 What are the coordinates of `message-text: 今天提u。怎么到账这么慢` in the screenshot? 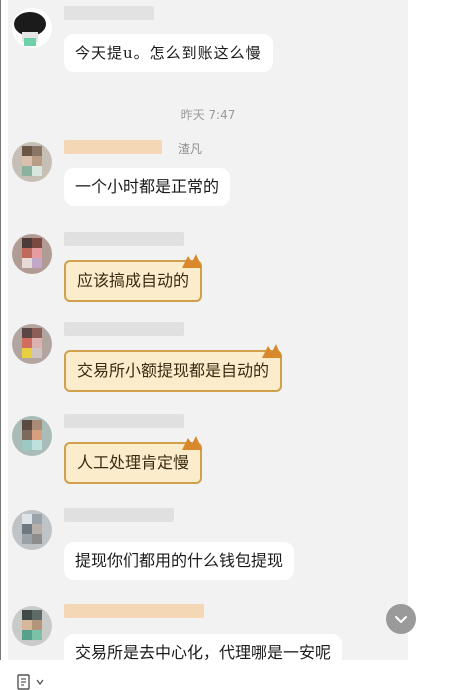 It's located at (168, 53).